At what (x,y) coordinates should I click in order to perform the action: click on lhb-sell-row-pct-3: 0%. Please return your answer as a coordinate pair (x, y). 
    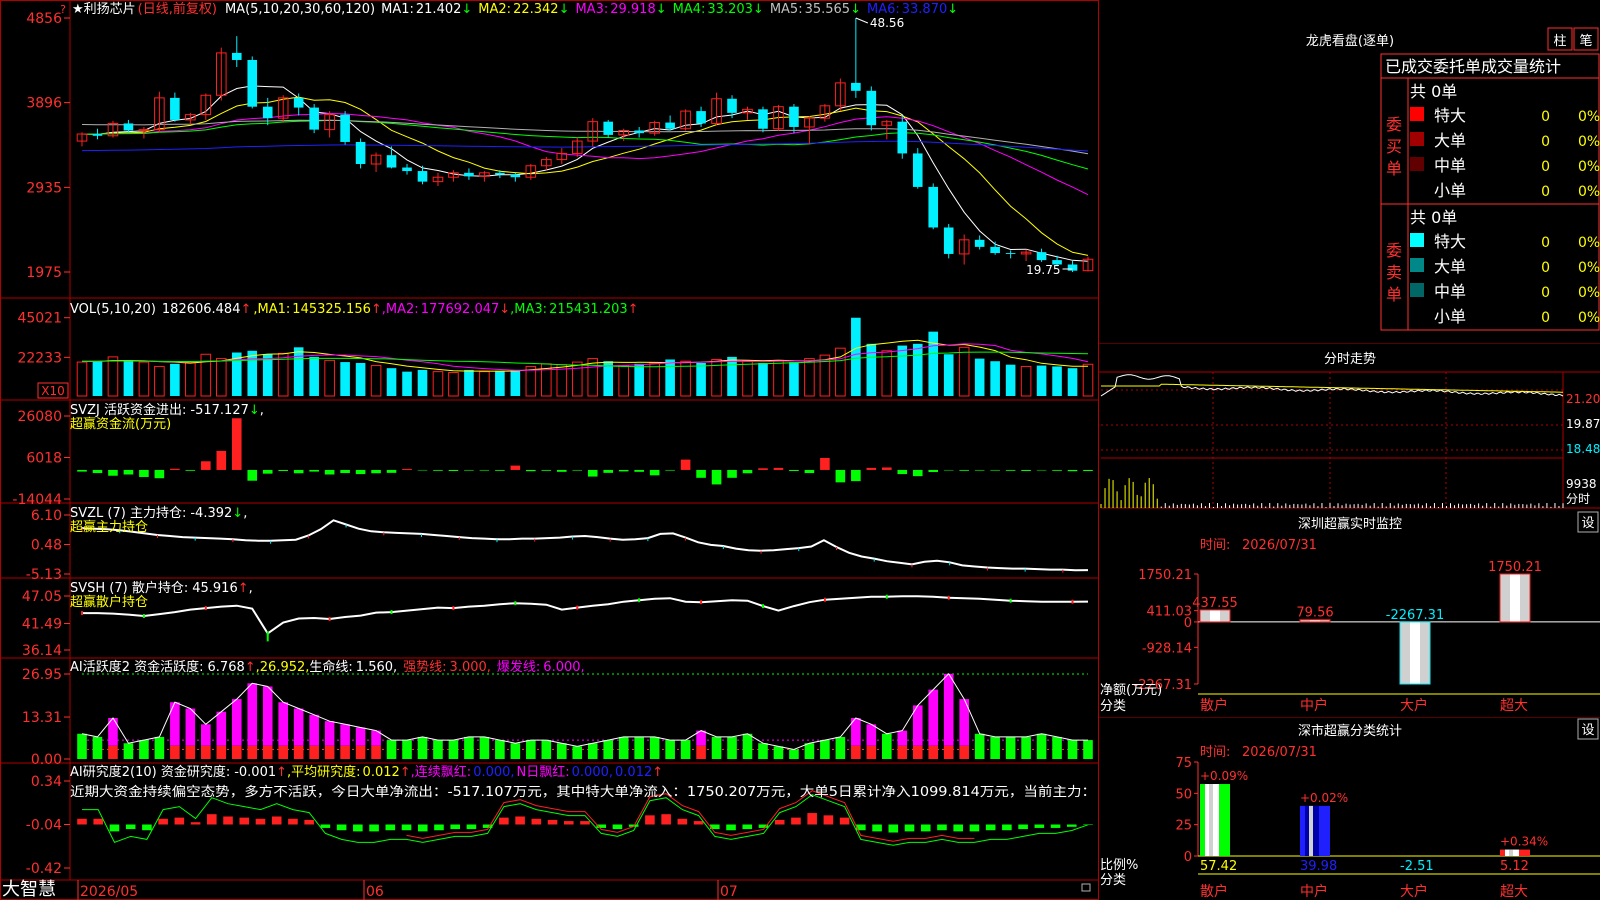
    Looking at the image, I should click on (1589, 318).